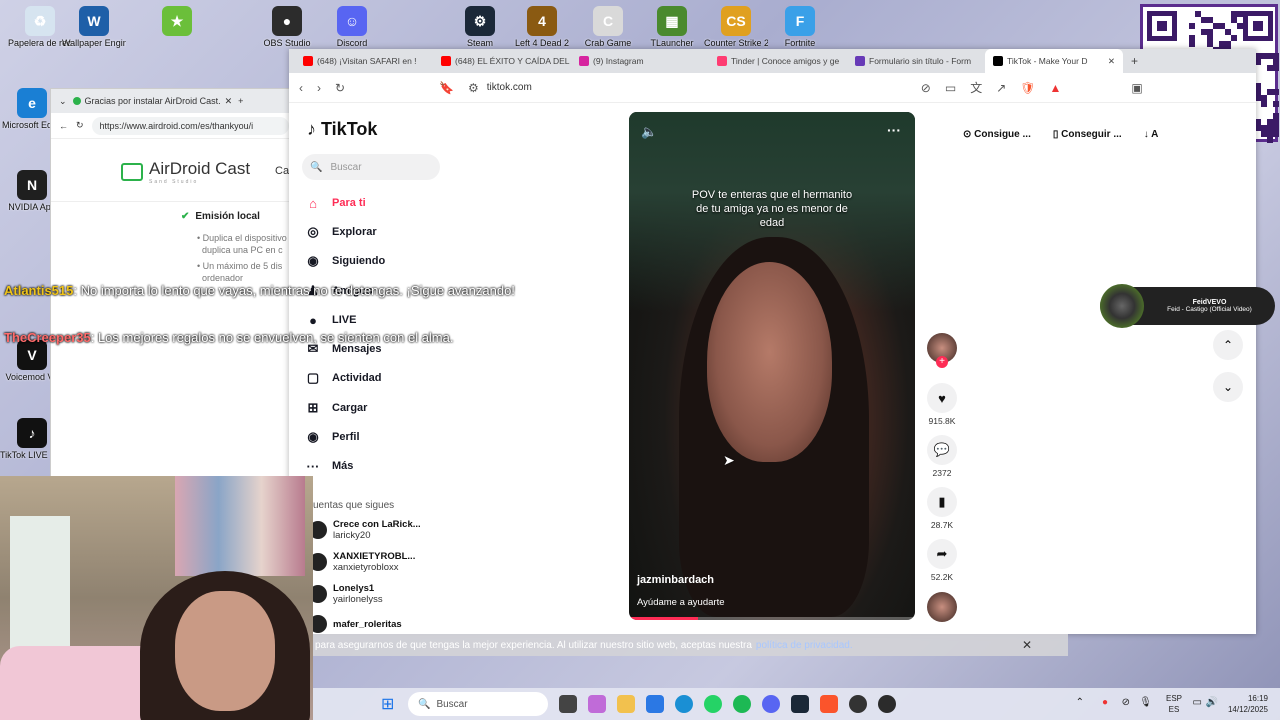 Image resolution: width=1280 pixels, height=720 pixels. What do you see at coordinates (1151, 134) in the screenshot?
I see `download-button: ↓ A` at bounding box center [1151, 134].